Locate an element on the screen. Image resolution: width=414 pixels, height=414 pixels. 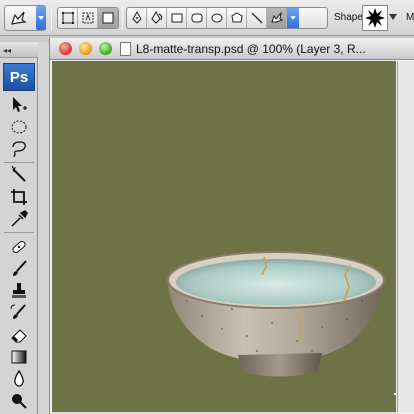
blur-tool is located at coordinates (19, 379).